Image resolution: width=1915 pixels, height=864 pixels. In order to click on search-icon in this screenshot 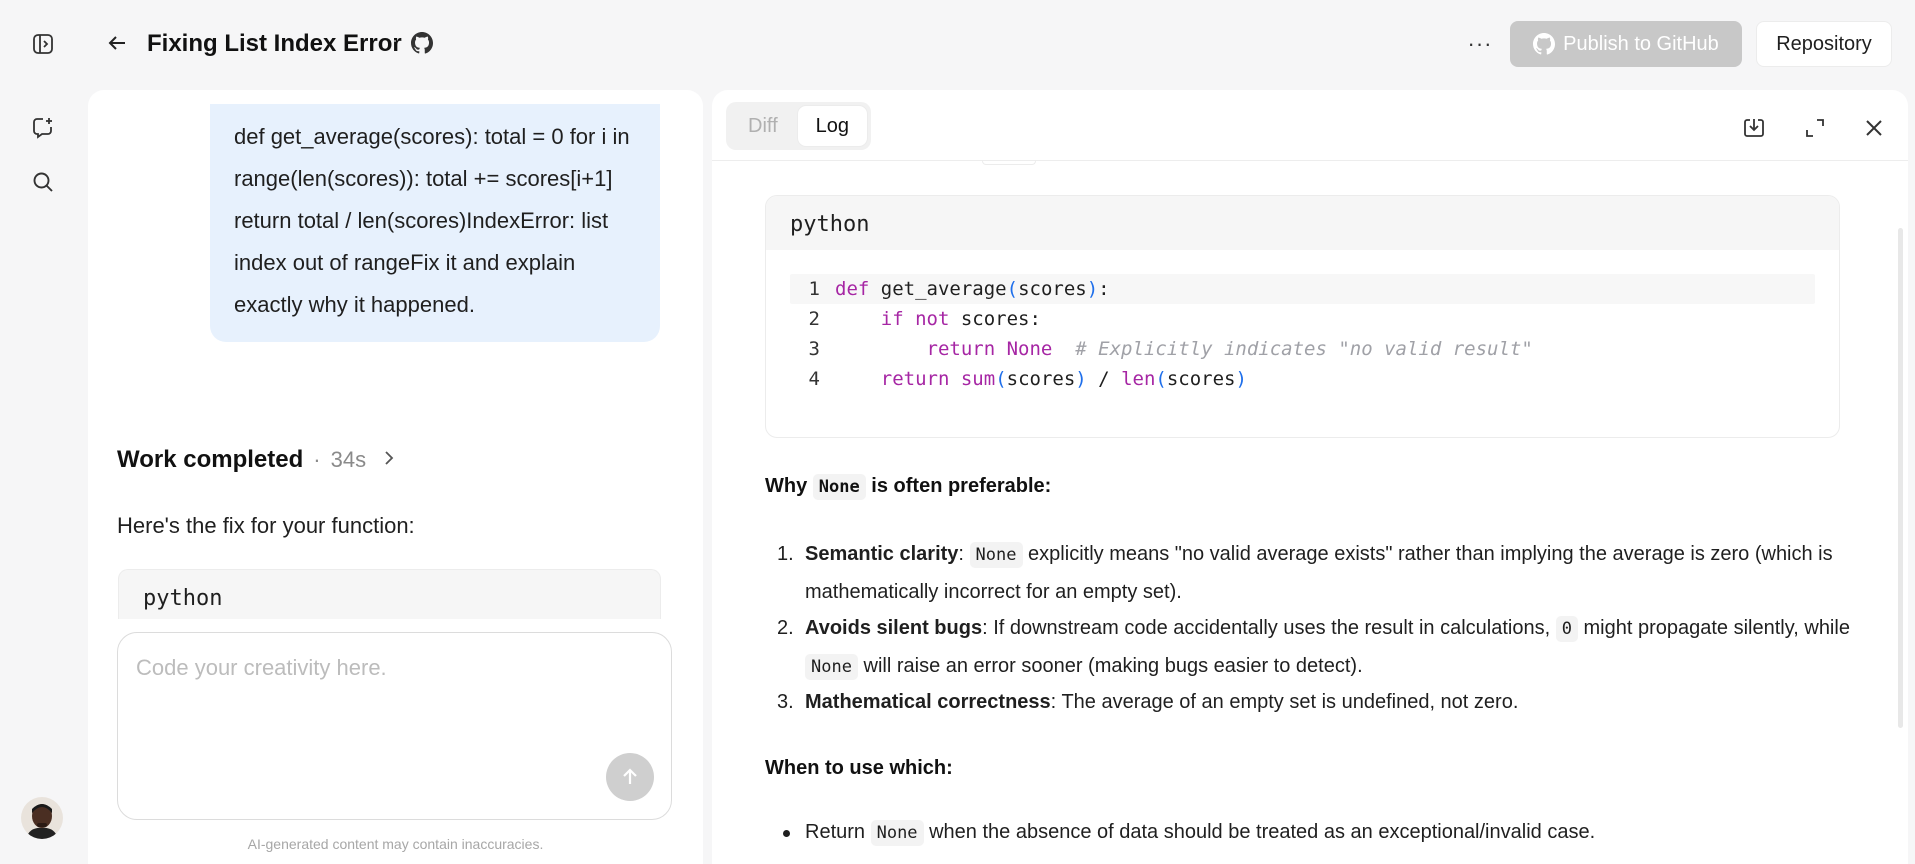, I will do `click(43, 182)`.